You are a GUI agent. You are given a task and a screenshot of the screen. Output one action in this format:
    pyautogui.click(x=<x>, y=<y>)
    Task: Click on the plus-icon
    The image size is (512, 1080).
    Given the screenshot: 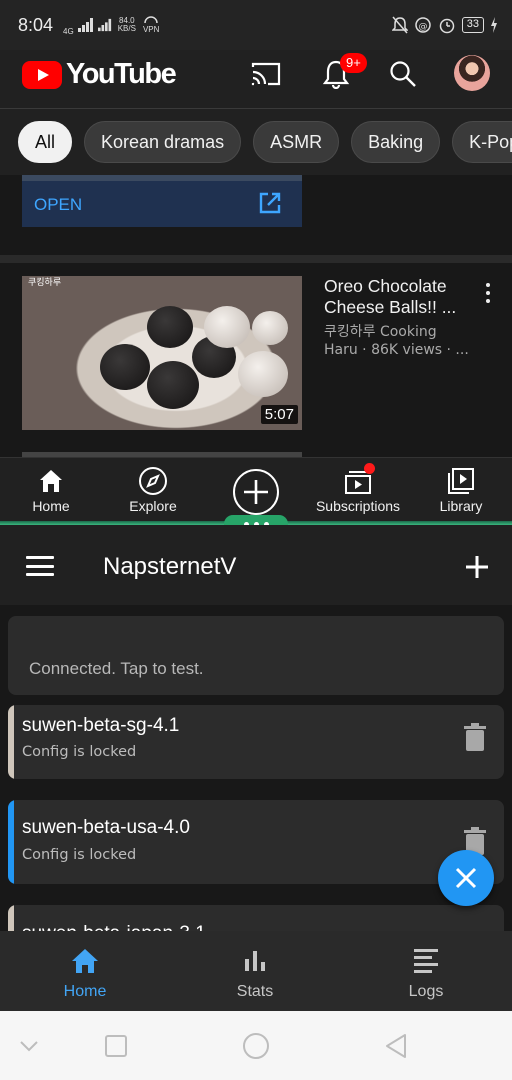 What is the action you would take?
    pyautogui.click(x=256, y=492)
    